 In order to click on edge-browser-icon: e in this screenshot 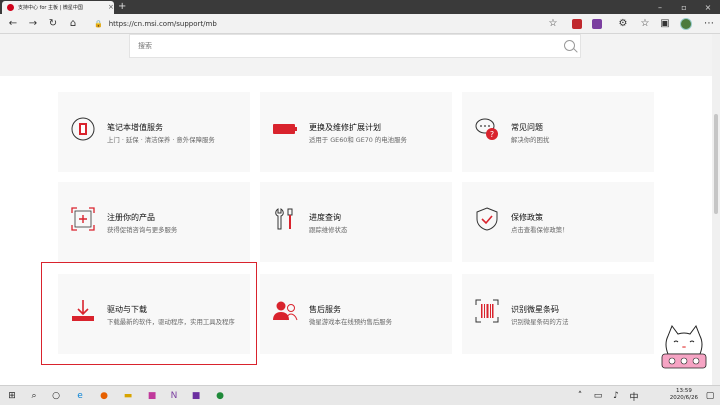, I will do `click(80, 396)`.